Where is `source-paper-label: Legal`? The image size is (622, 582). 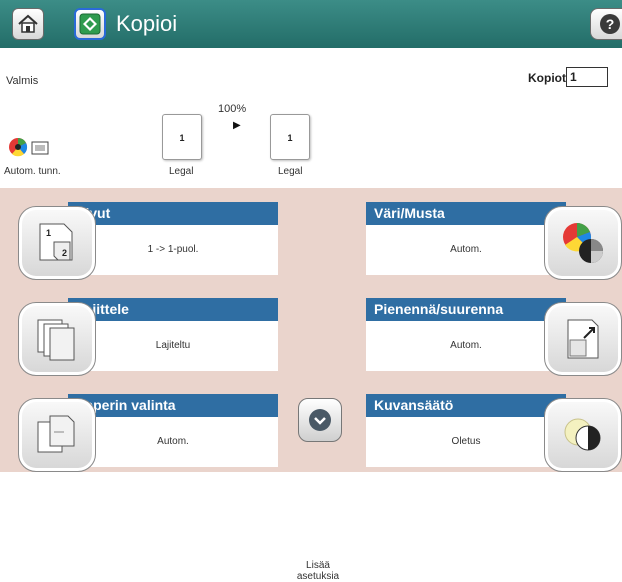
source-paper-label: Legal is located at coordinates (181, 171).